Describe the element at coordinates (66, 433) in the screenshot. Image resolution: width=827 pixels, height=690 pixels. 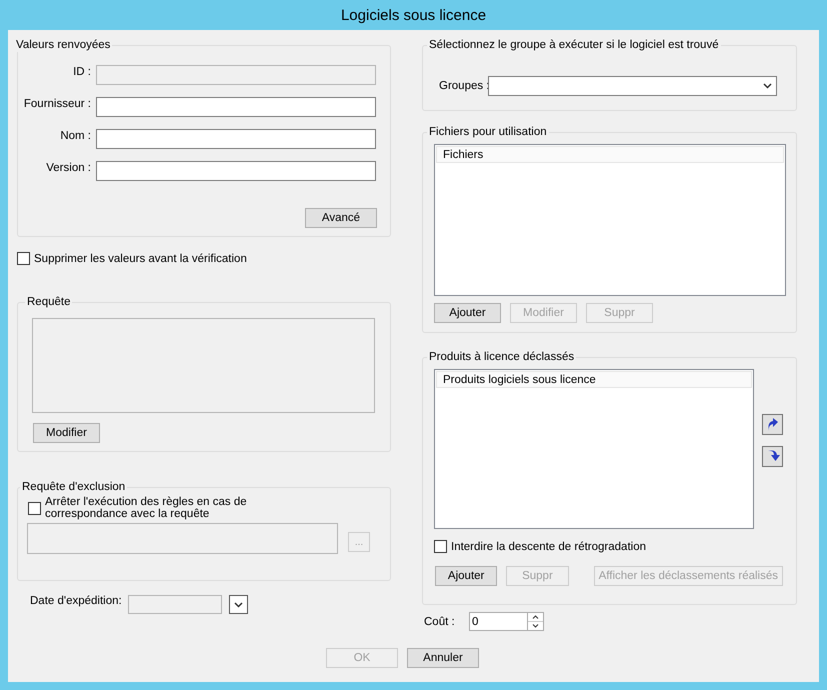
I see `modify-button: Modifier` at that location.